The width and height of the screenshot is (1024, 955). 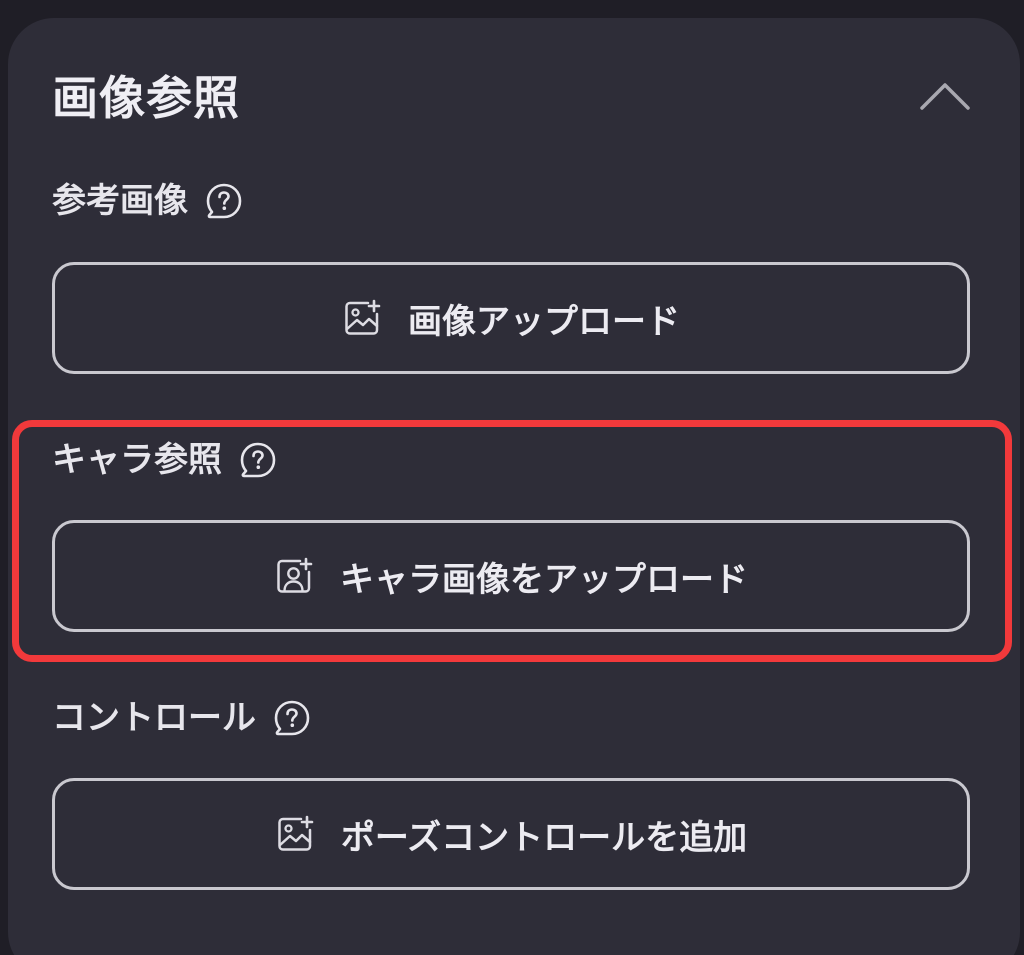 I want to click on chevron-up-icon, so click(x=945, y=96).